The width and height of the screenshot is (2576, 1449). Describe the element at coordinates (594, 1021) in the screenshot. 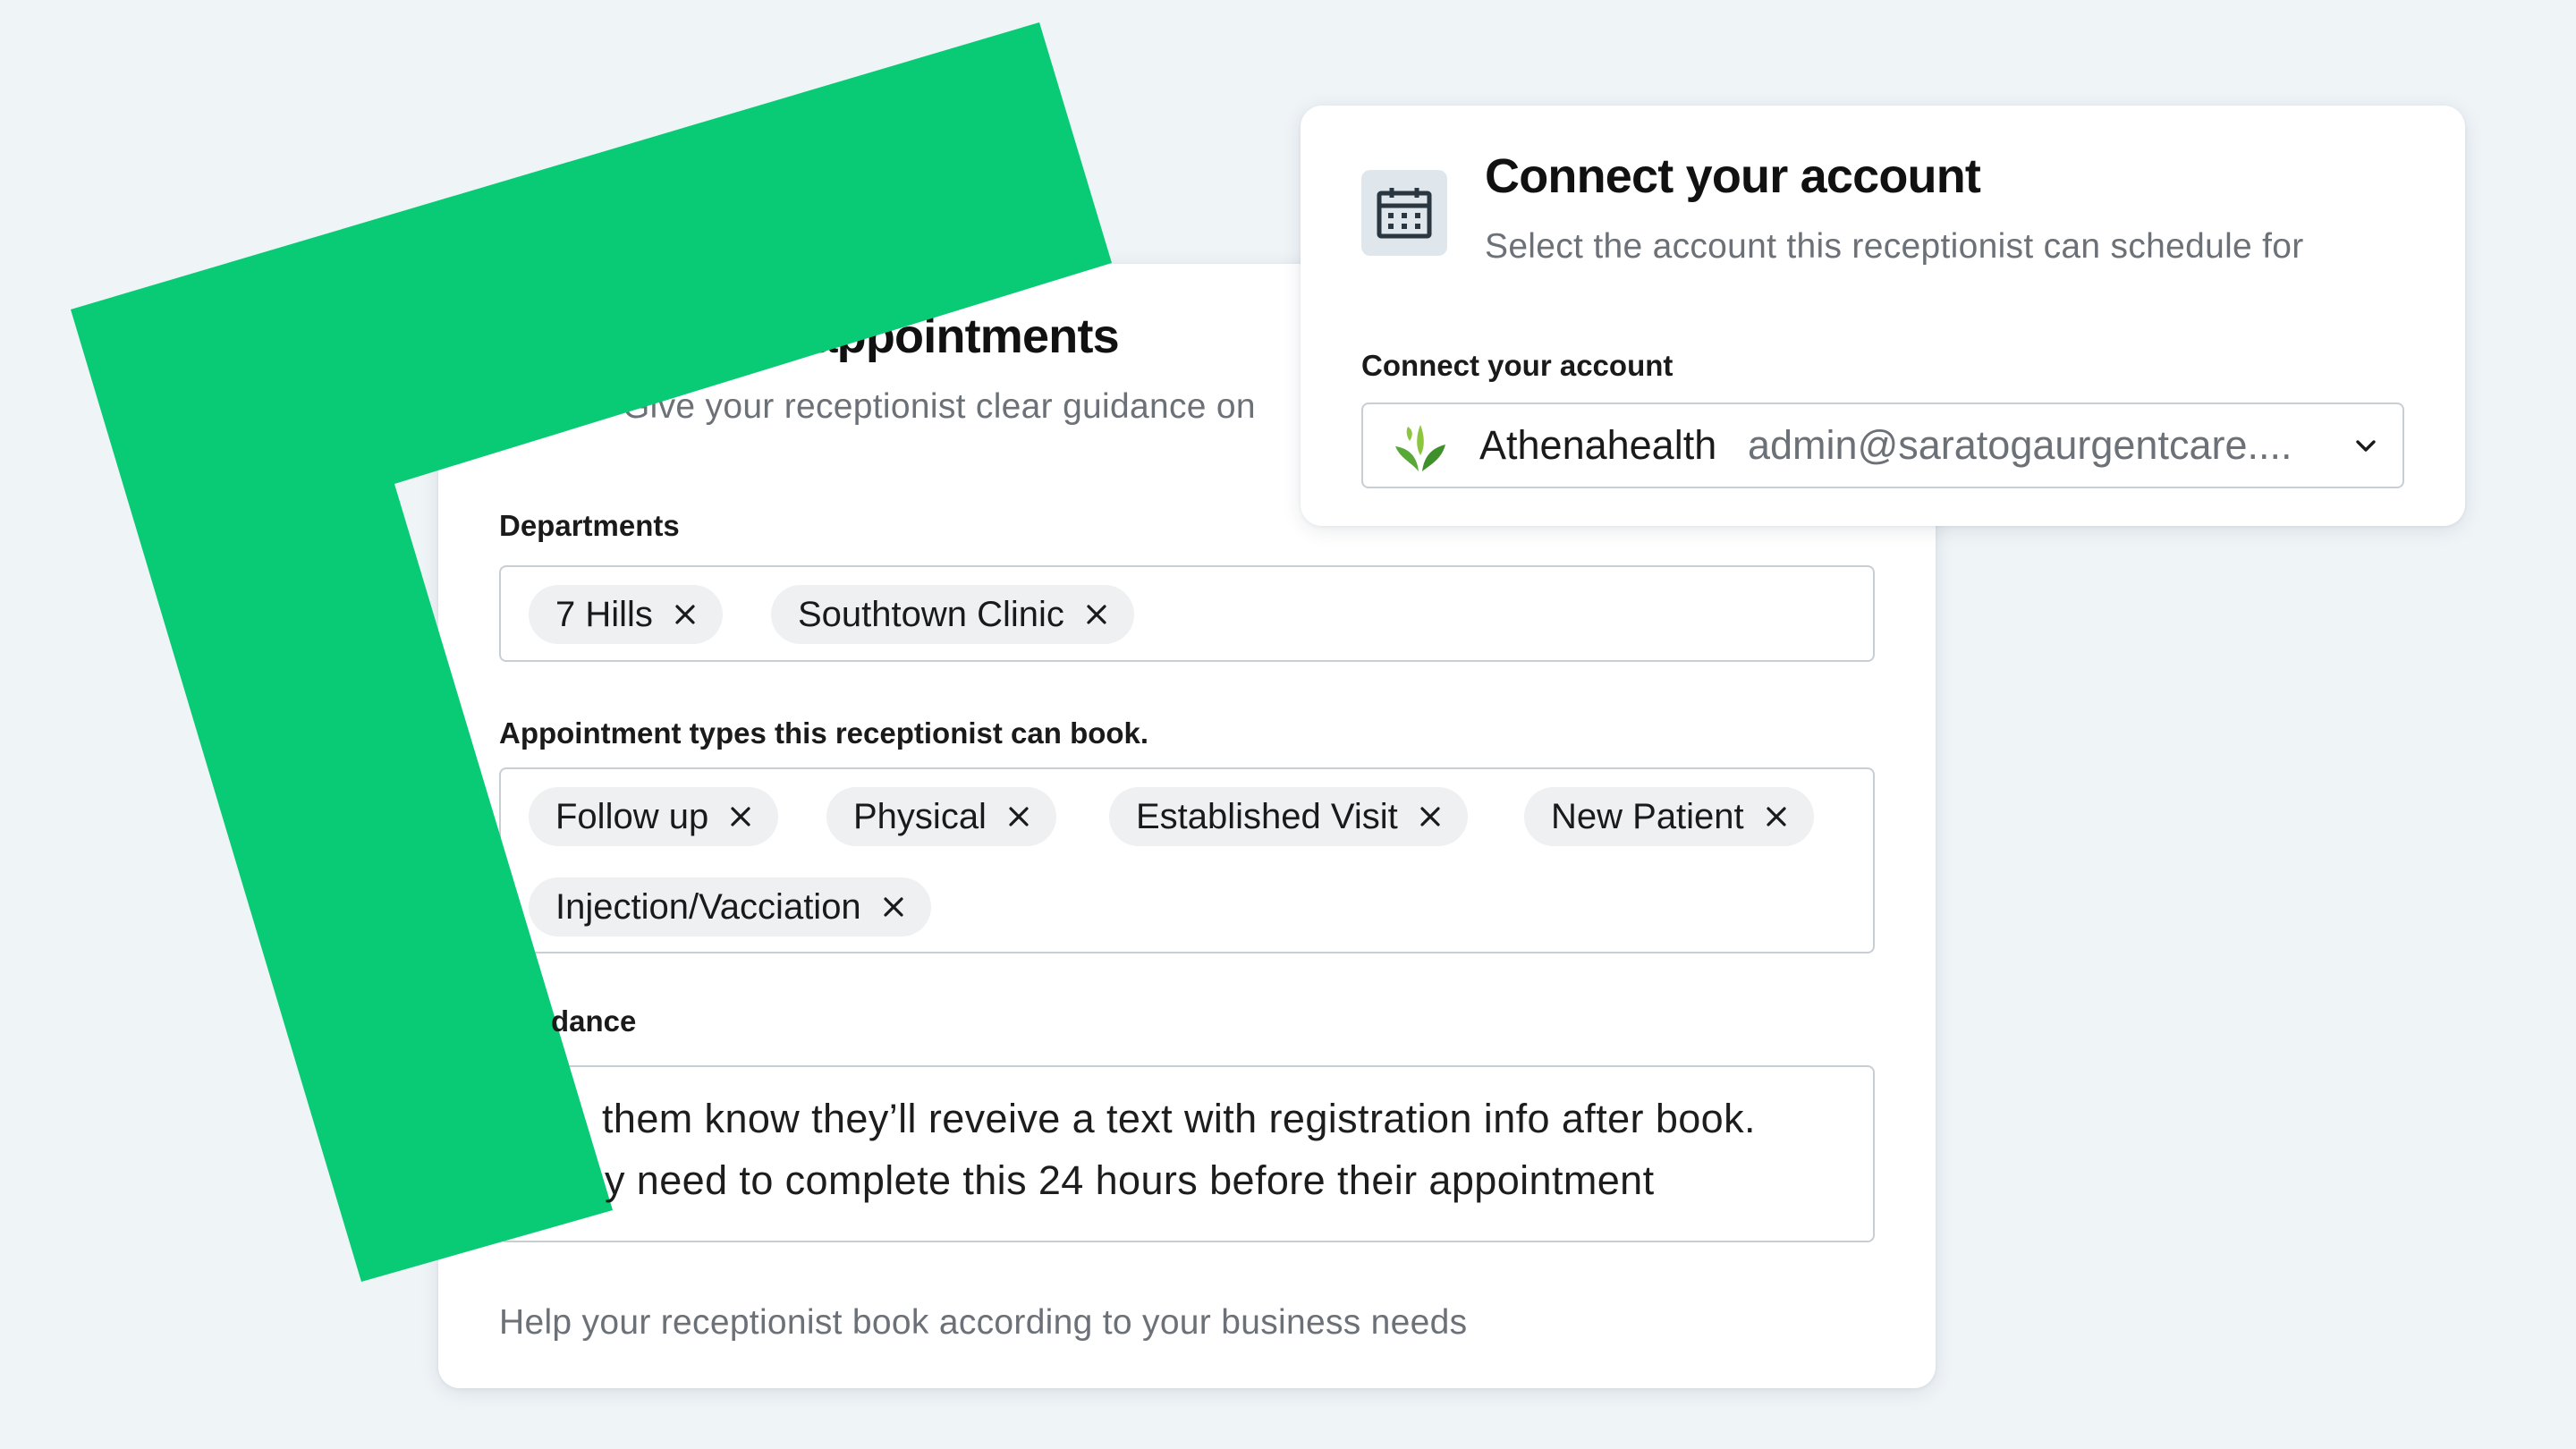

I see `guidance-label: dance` at that location.